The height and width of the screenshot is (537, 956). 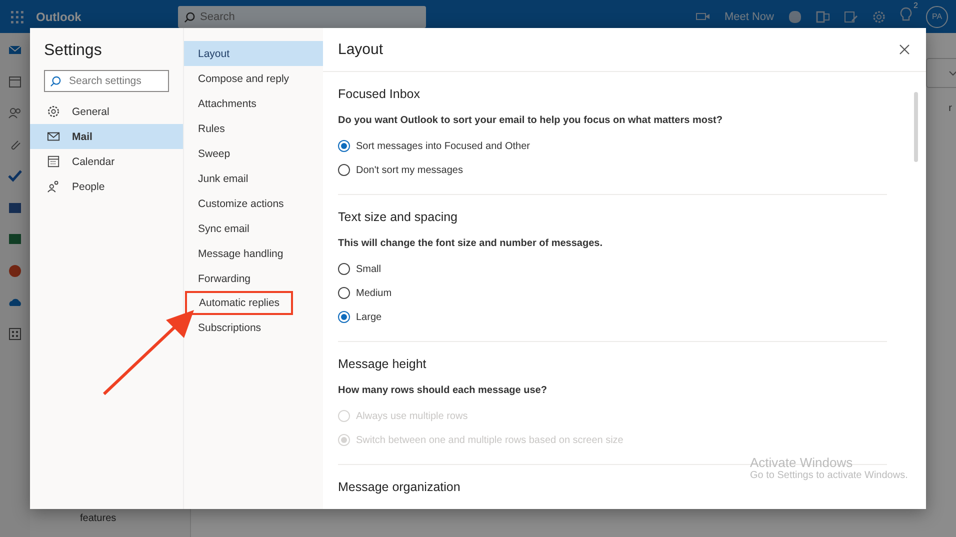 What do you see at coordinates (106, 186) in the screenshot?
I see `settings-category: People` at bounding box center [106, 186].